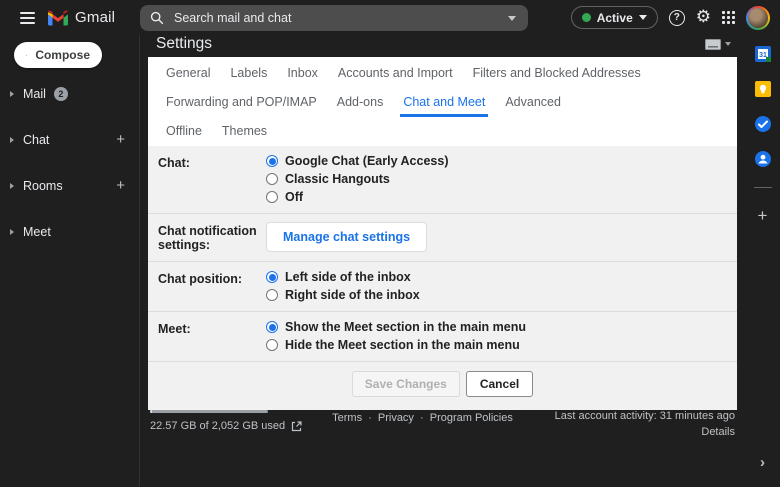  I want to click on add-chat-icon: +, so click(120, 139).